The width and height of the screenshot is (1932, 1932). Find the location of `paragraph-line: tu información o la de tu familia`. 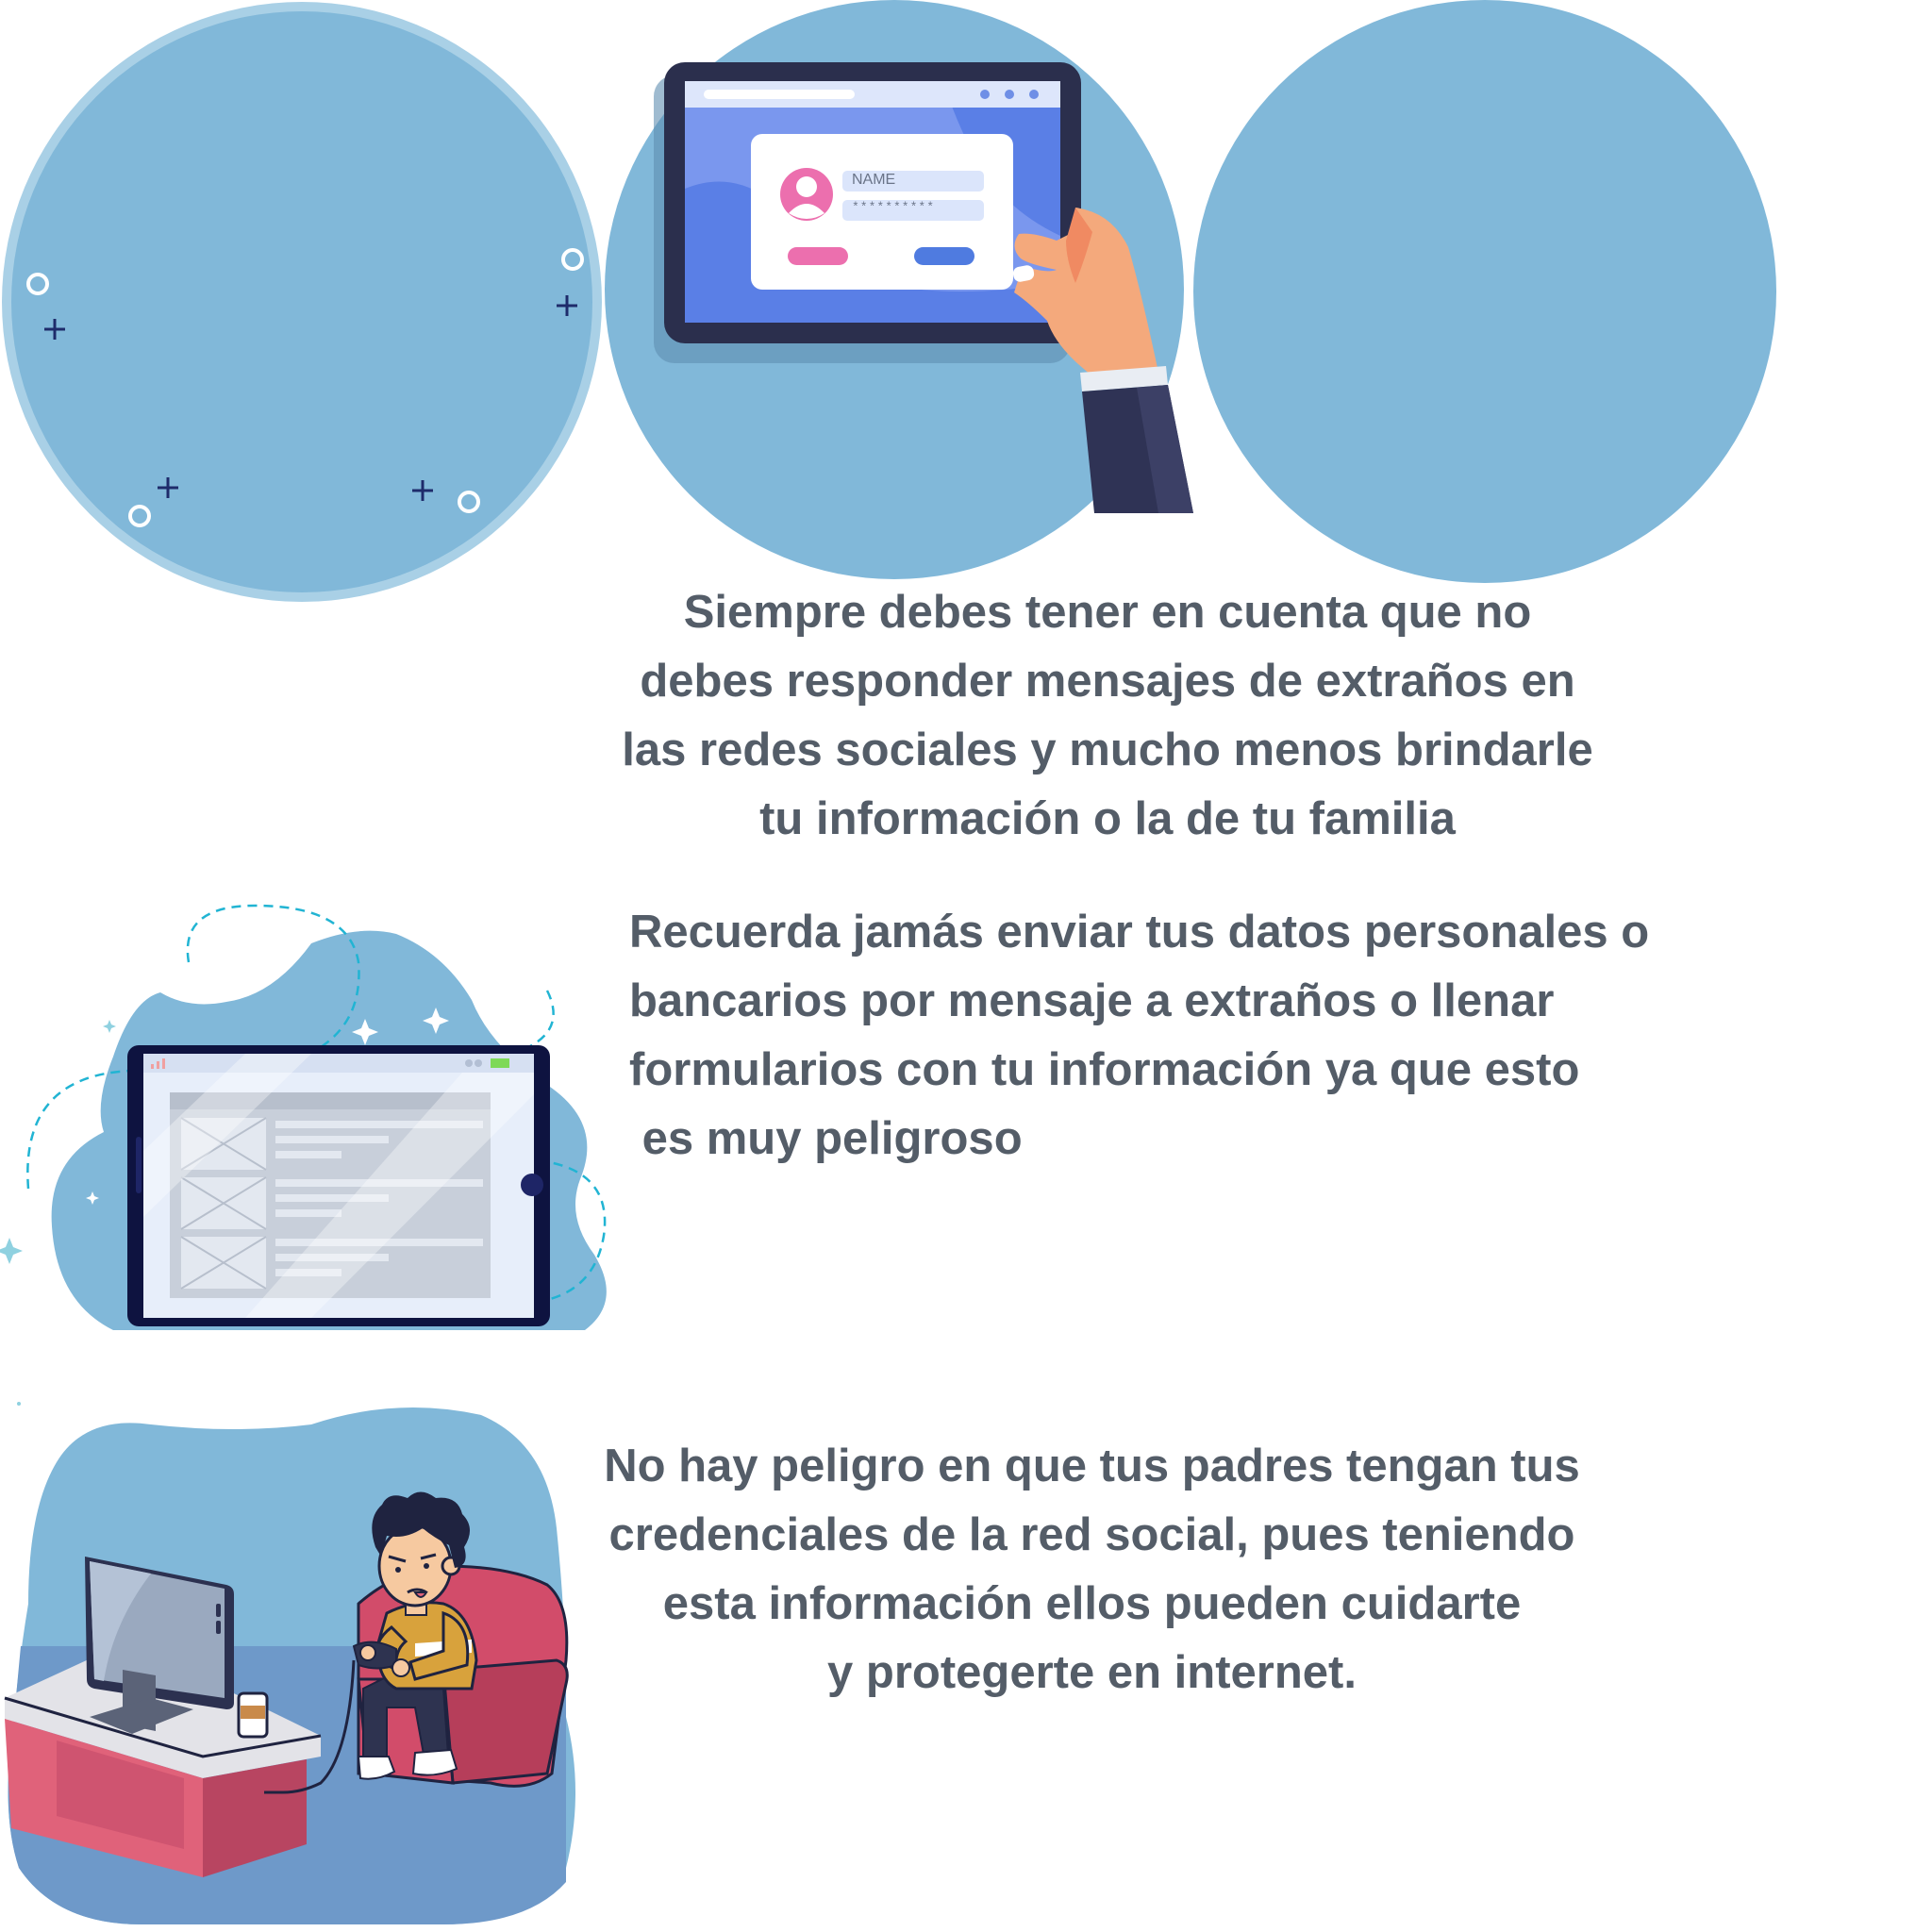

paragraph-line: tu información o la de tu familia is located at coordinates (1108, 818).